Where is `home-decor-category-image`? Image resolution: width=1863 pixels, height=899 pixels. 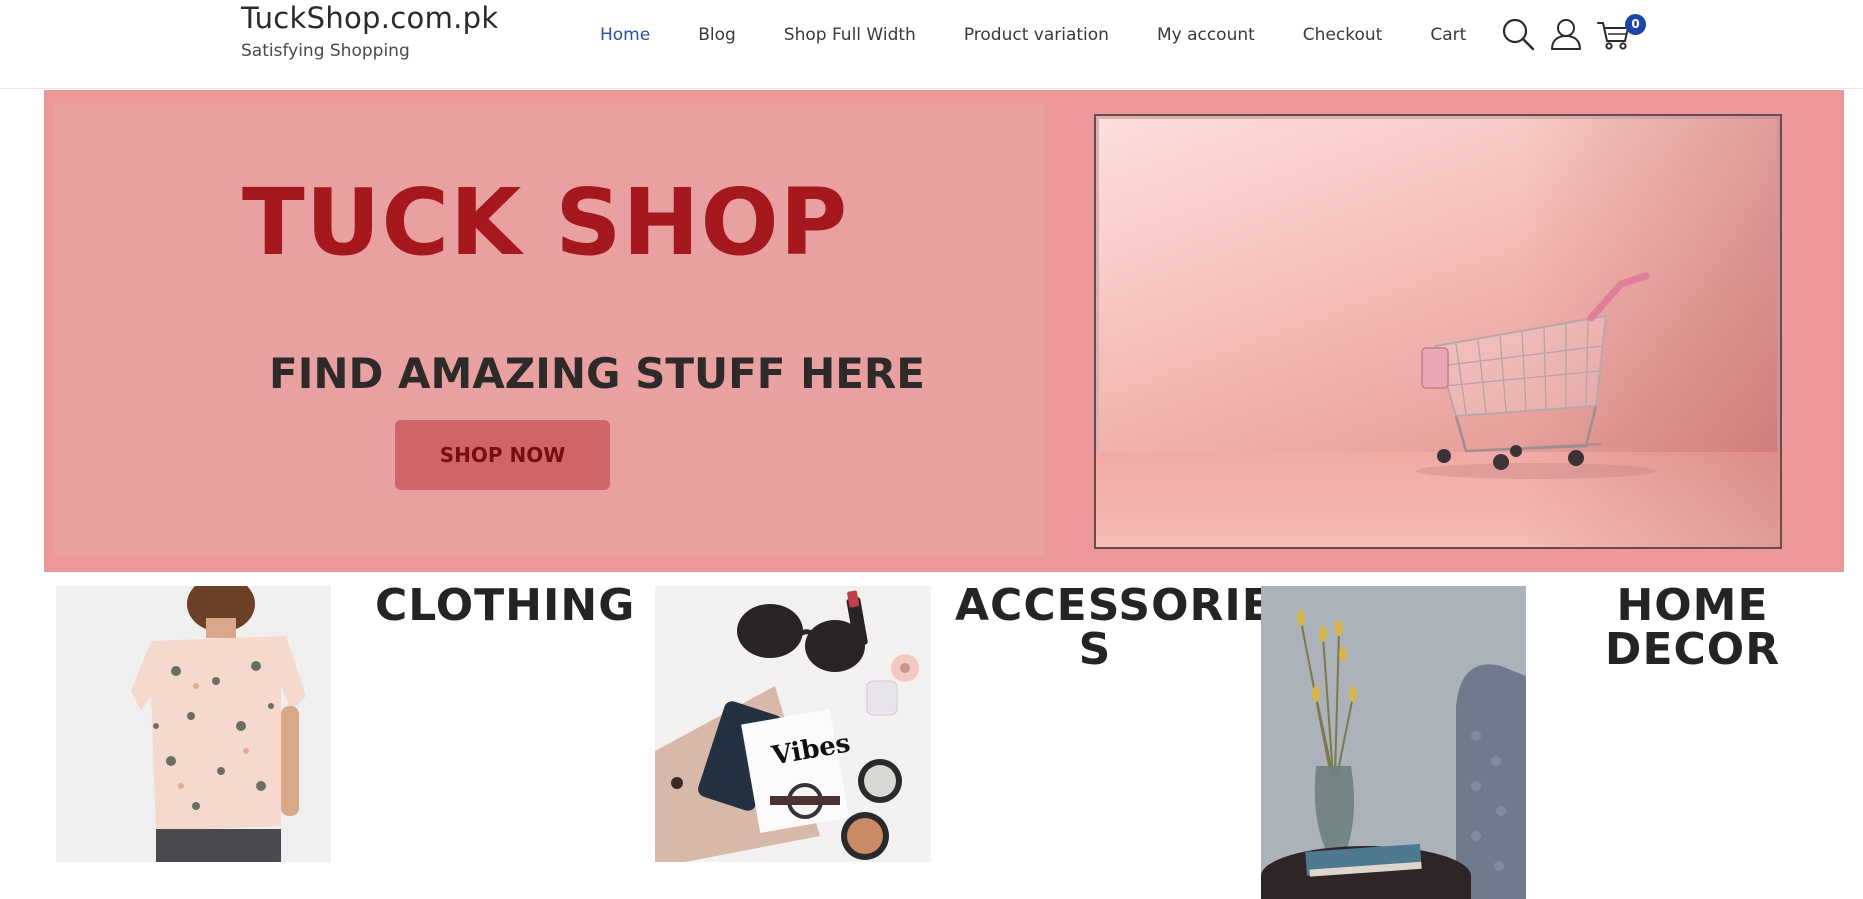
home-decor-category-image is located at coordinates (1393, 742).